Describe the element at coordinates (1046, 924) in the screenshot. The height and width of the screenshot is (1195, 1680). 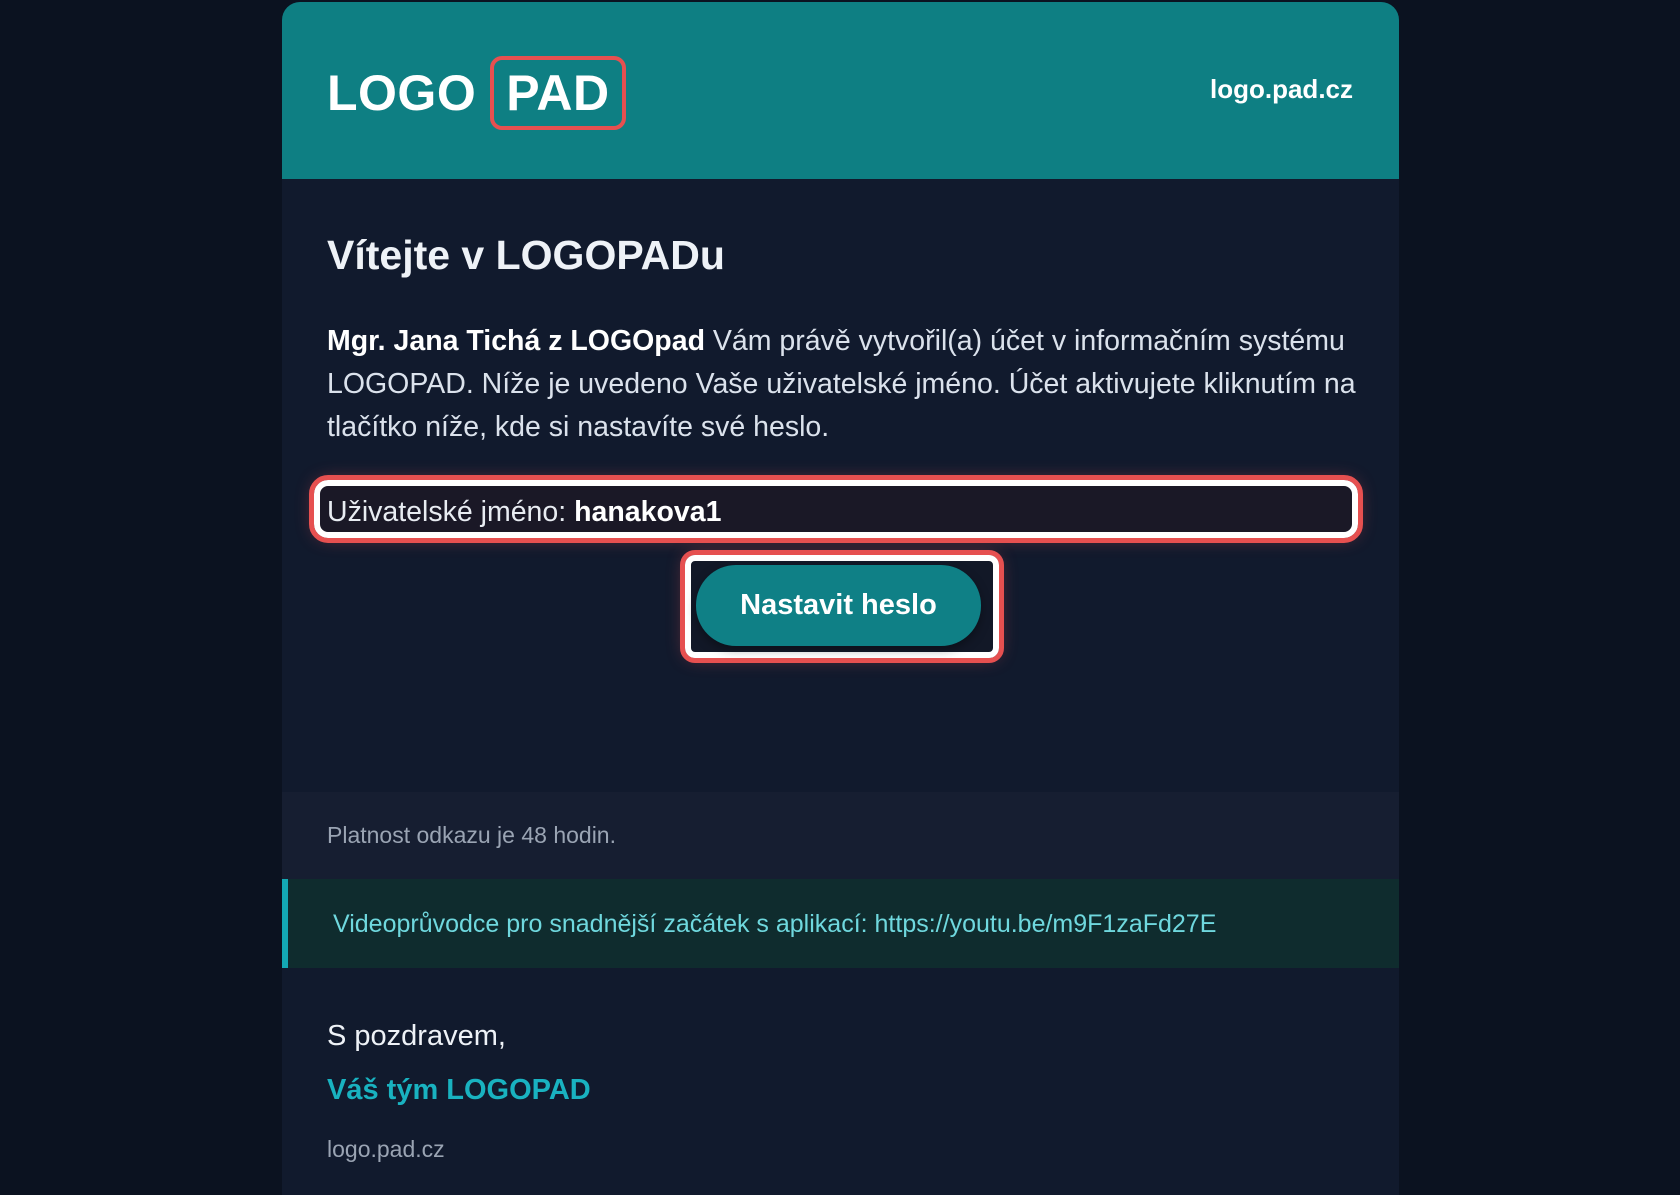
I see `video-guide-link: https://youtu.be/m9F1zaFd27E` at that location.